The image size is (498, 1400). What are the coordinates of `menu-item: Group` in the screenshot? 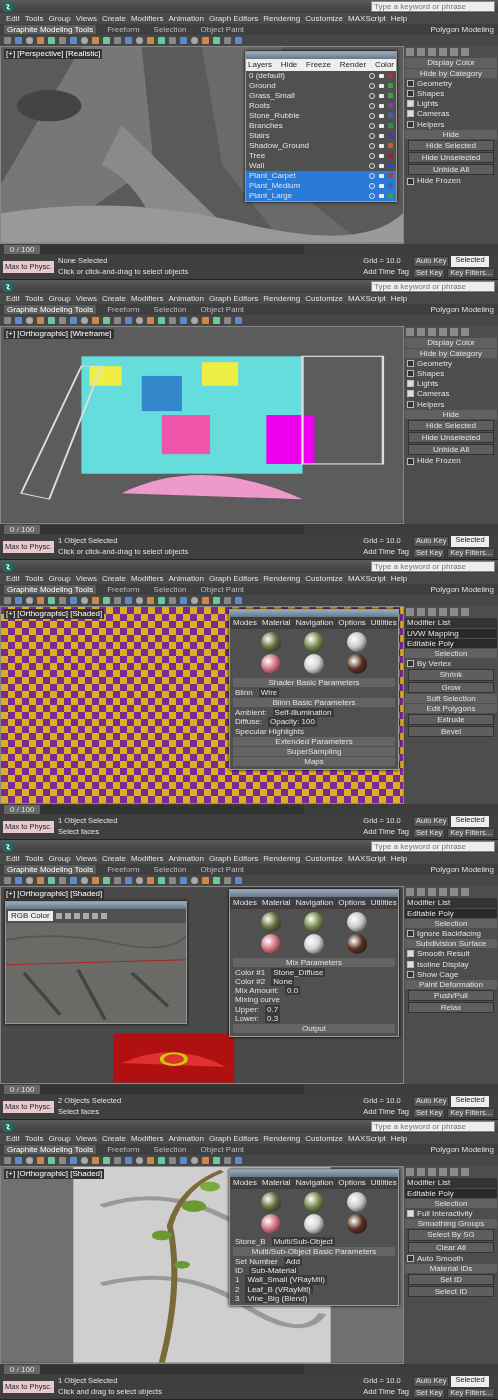 It's located at (59, 299).